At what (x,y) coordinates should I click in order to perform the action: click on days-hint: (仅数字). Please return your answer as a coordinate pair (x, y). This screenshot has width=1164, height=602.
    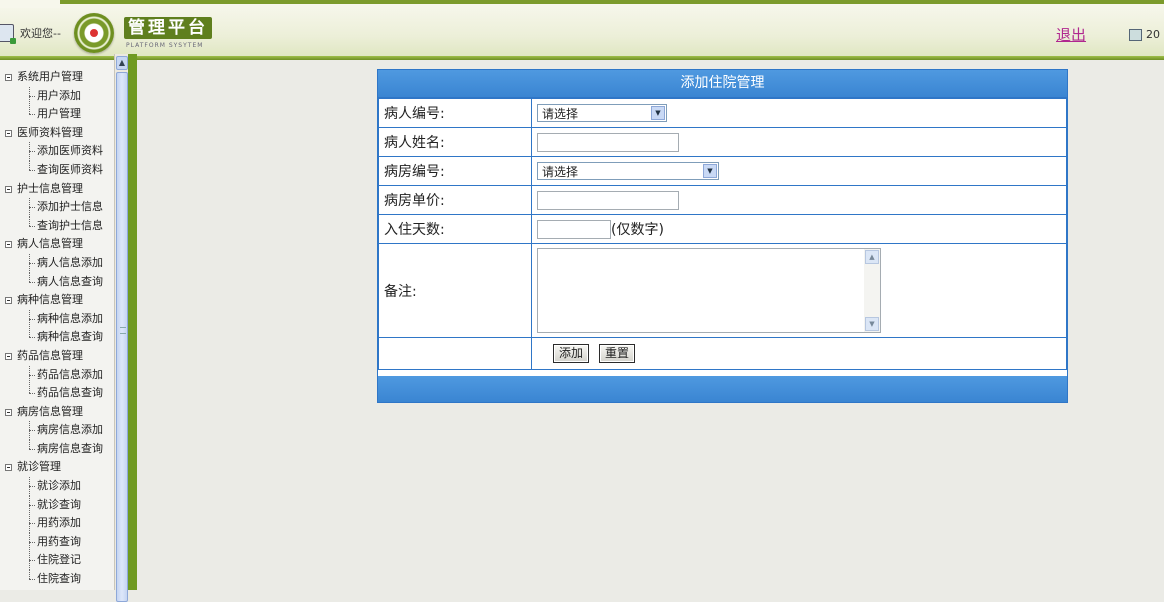
    Looking at the image, I should click on (637, 229).